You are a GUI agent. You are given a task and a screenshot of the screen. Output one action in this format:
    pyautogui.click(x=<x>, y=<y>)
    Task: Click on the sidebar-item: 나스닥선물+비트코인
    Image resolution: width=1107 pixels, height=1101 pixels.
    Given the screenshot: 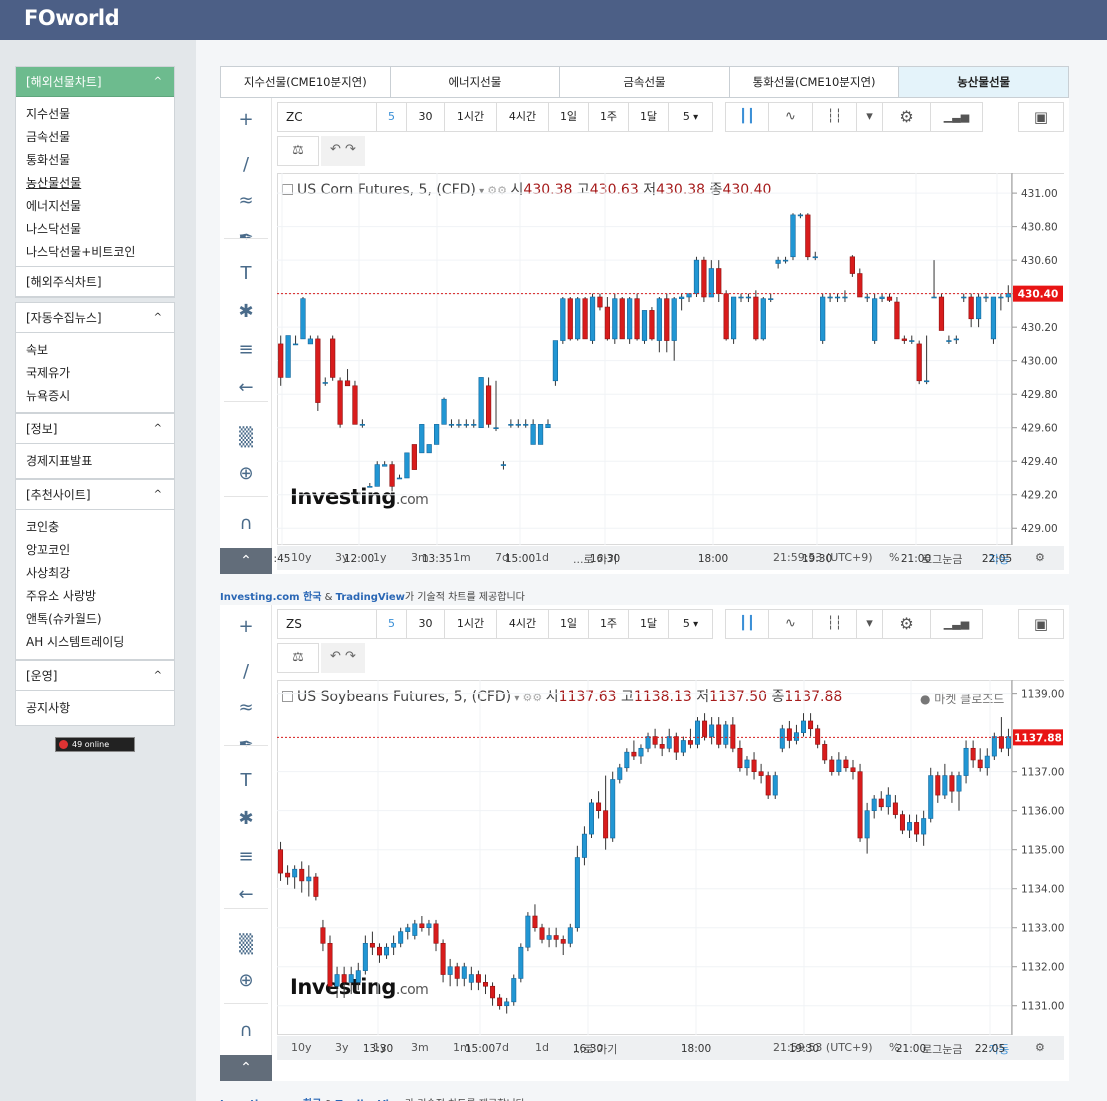 What is the action you would take?
    pyautogui.click(x=100, y=252)
    